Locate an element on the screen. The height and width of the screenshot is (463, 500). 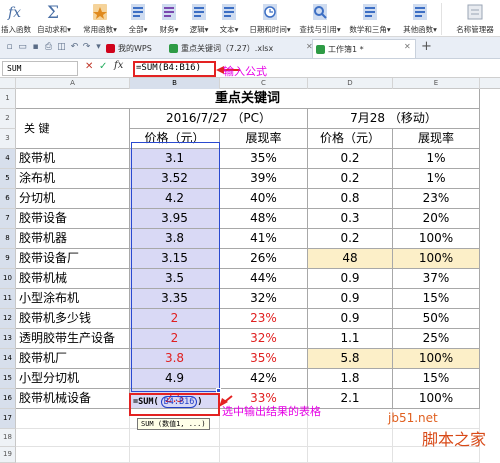
rate-mobile-cell: 23% is located at coordinates (436, 199).